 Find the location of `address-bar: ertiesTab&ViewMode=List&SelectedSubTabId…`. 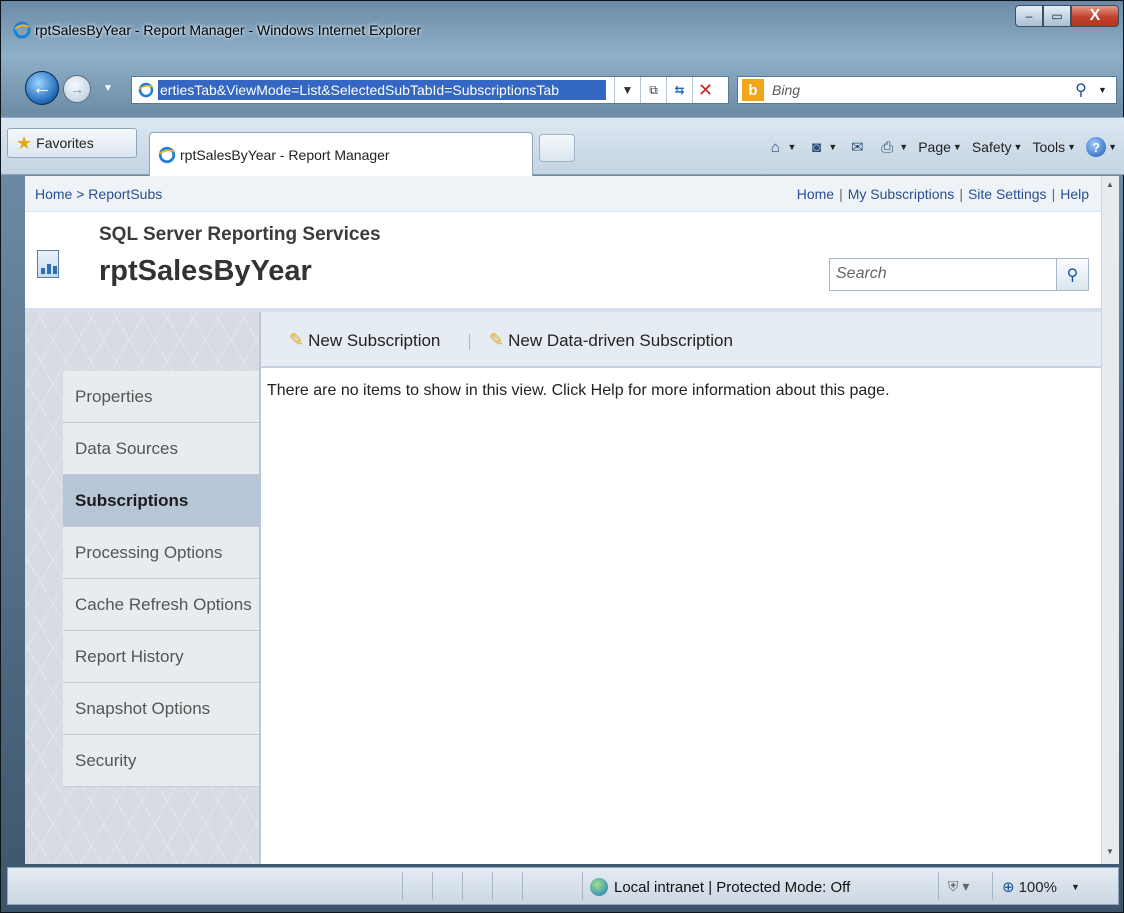

address-bar: ertiesTab&ViewMode=List&SelectedSubTabId… is located at coordinates (430, 90).